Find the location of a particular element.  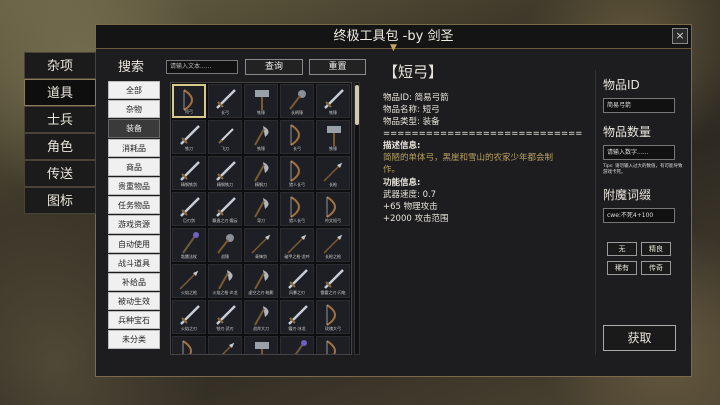

item-label: 长弓 is located at coordinates (297, 148).